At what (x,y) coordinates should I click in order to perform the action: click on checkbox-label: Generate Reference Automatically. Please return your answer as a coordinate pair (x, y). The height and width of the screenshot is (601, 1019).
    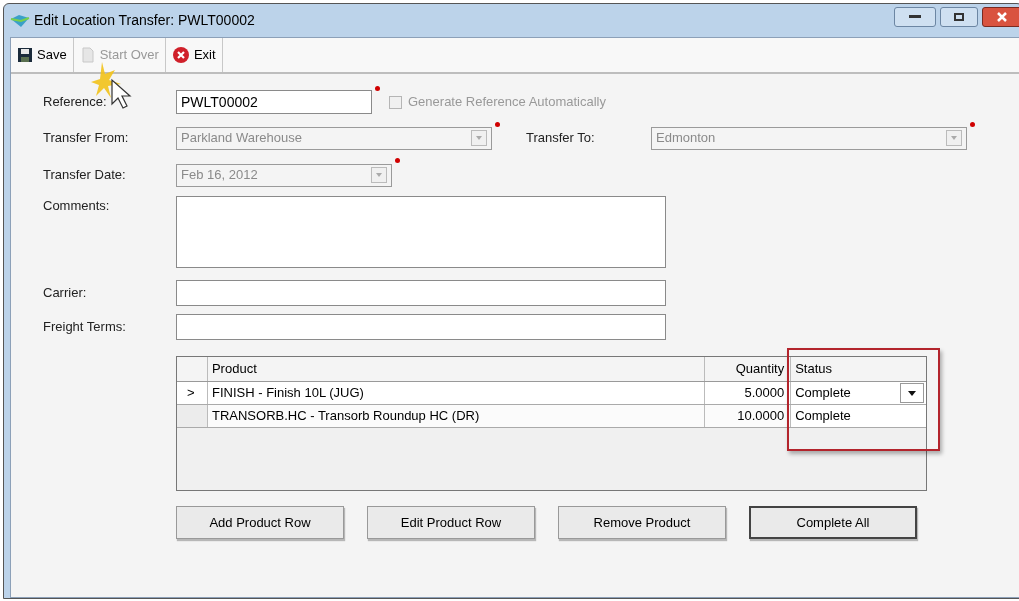
    Looking at the image, I should click on (507, 102).